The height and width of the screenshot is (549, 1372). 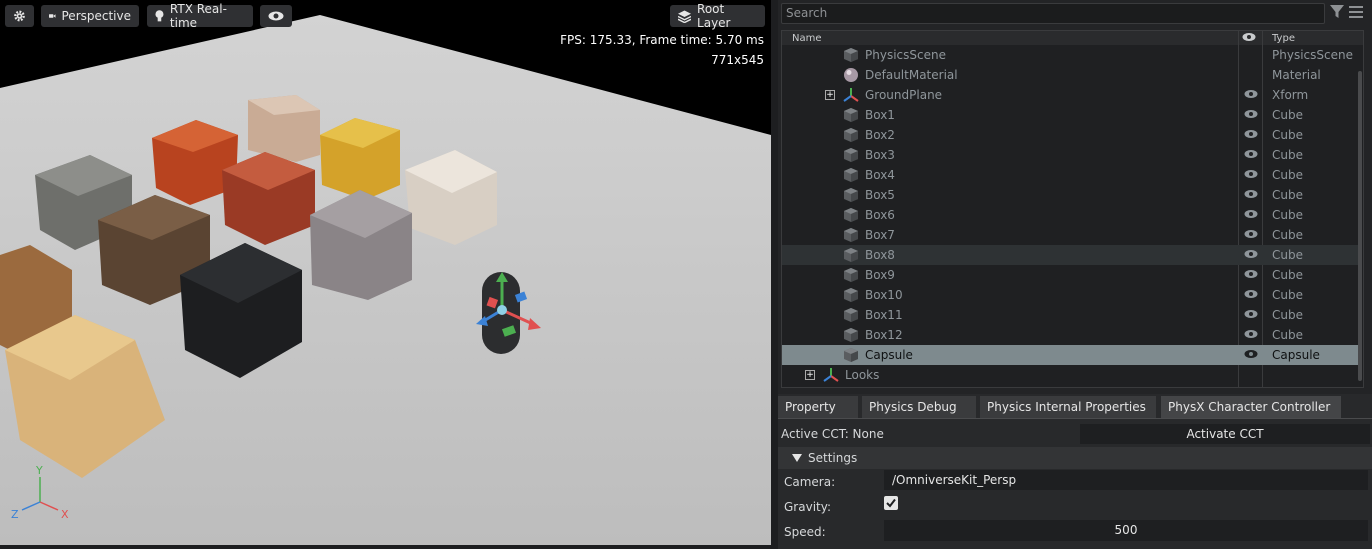 What do you see at coordinates (65, 514) in the screenshot?
I see `axis-label-x: X` at bounding box center [65, 514].